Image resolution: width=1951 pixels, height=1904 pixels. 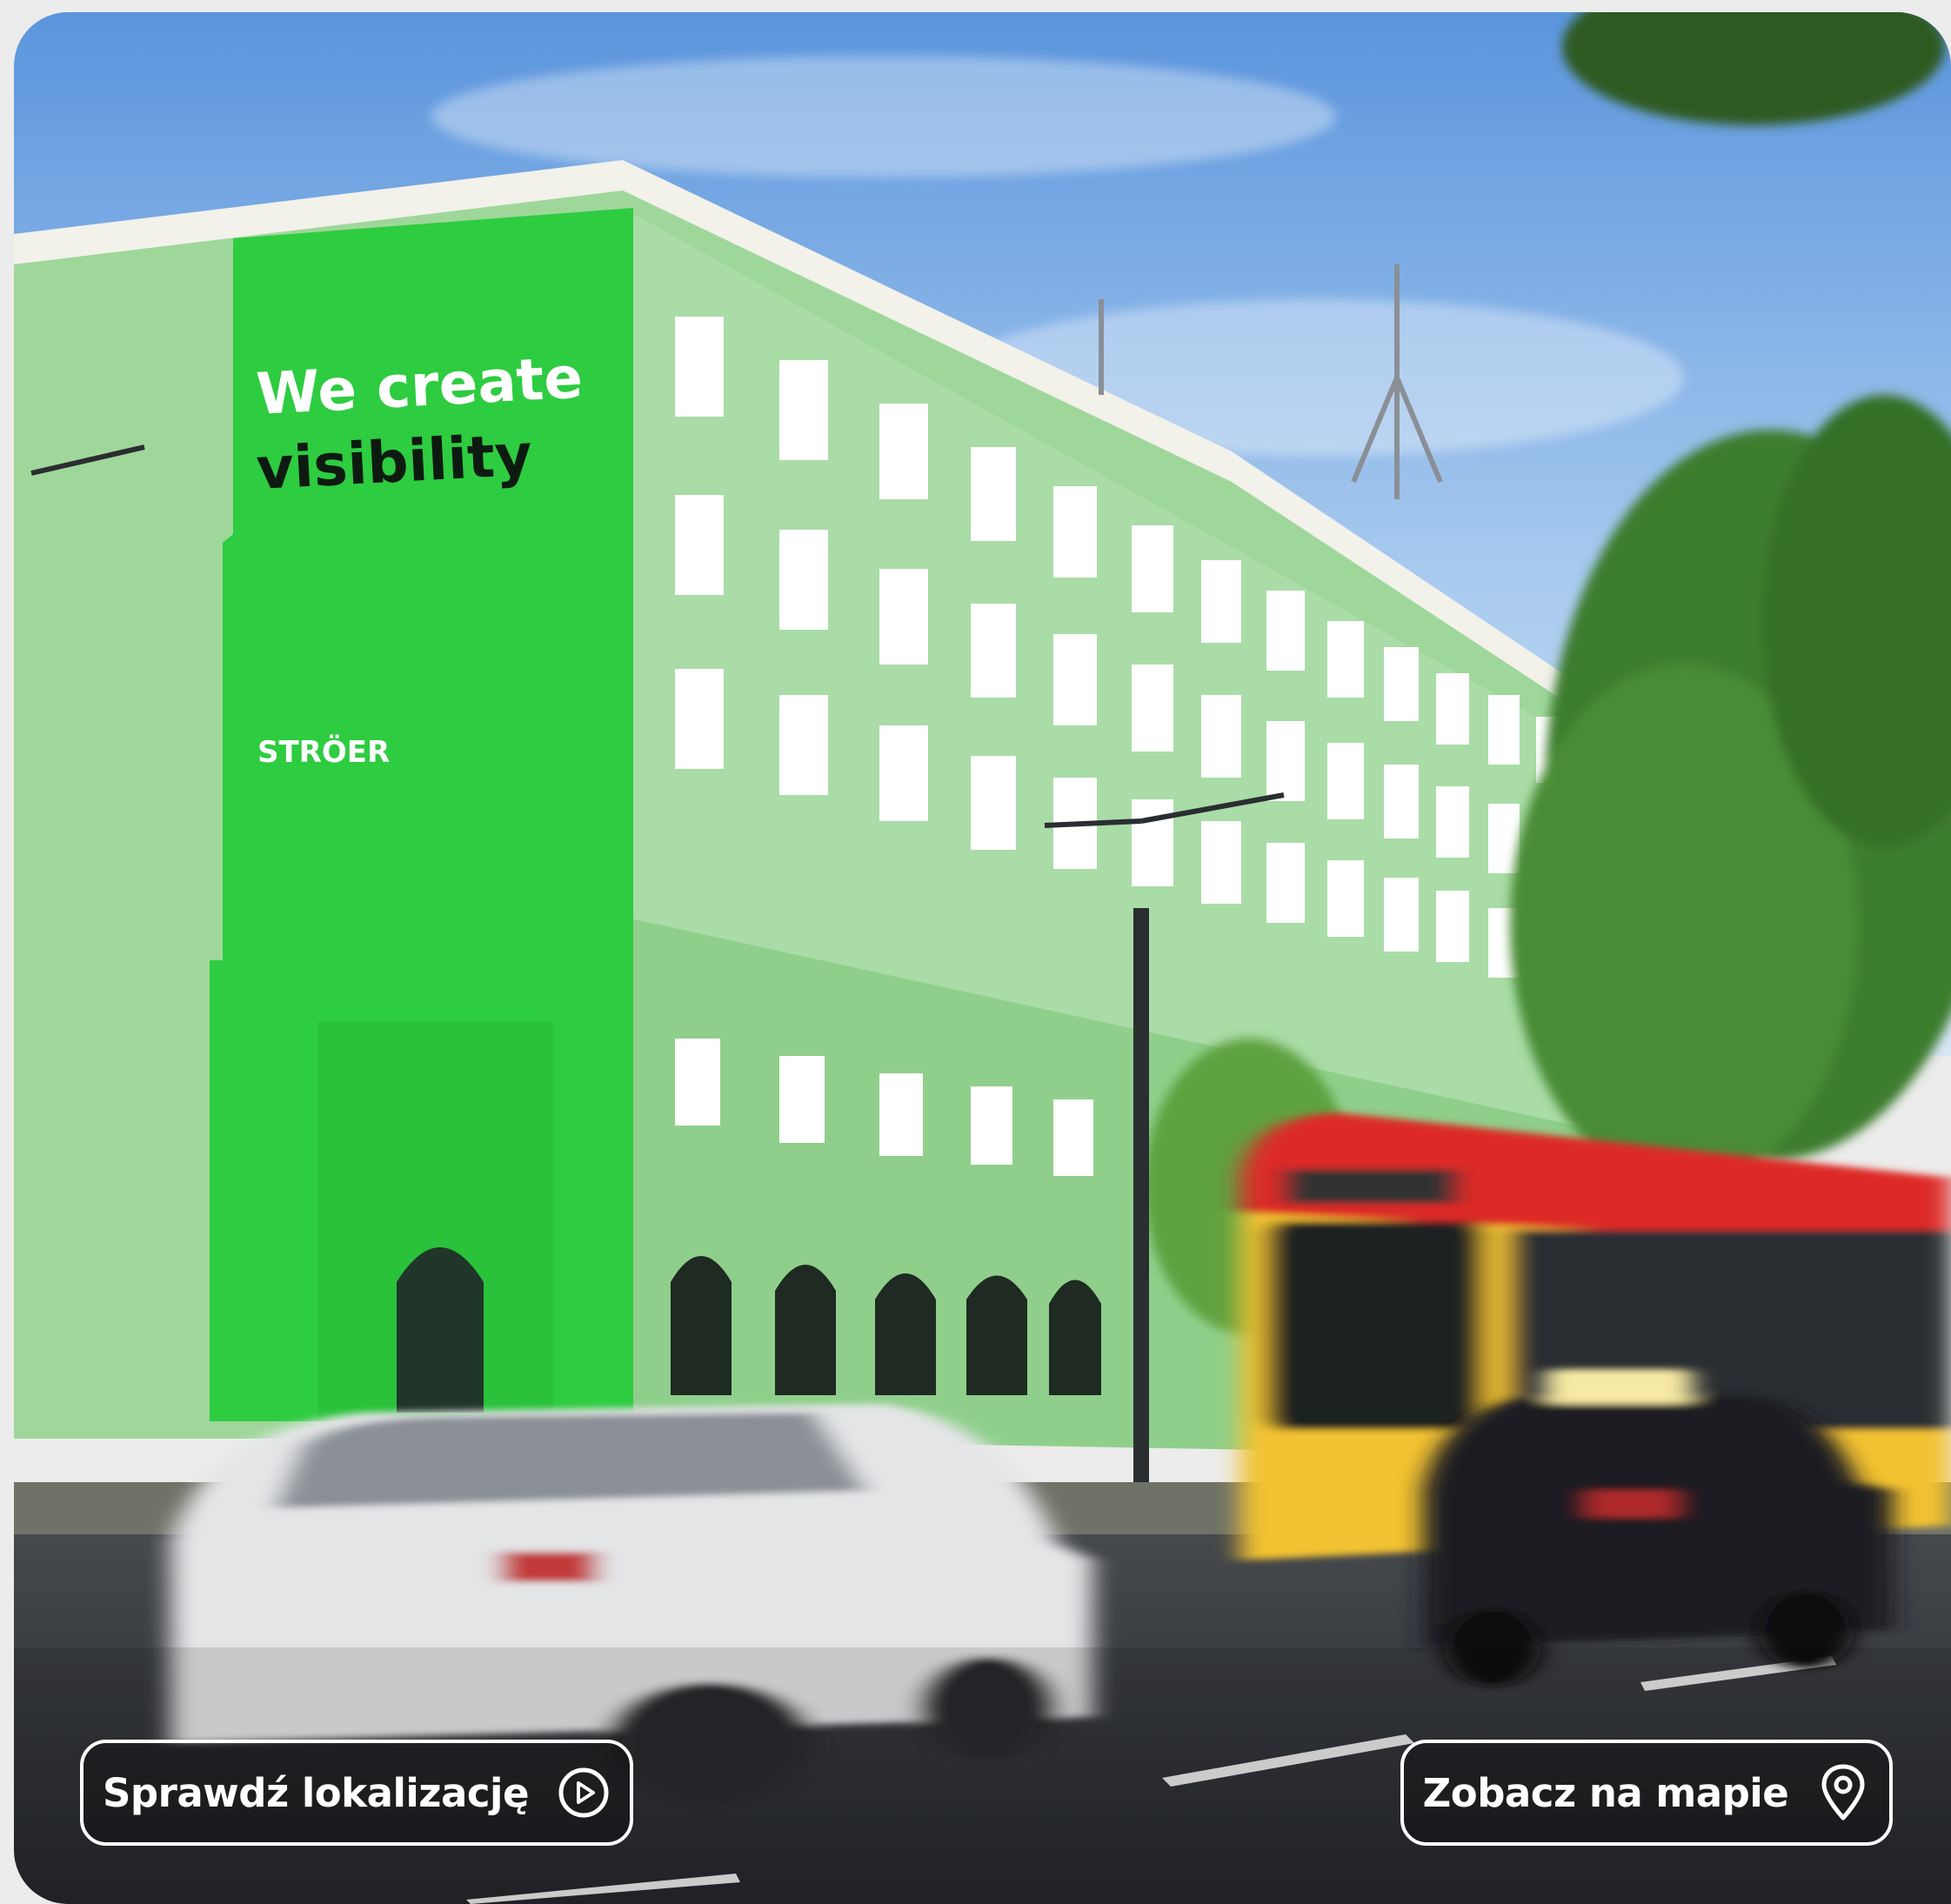 What do you see at coordinates (323, 752) in the screenshot?
I see `billboard-brand-logo: STRÖER` at bounding box center [323, 752].